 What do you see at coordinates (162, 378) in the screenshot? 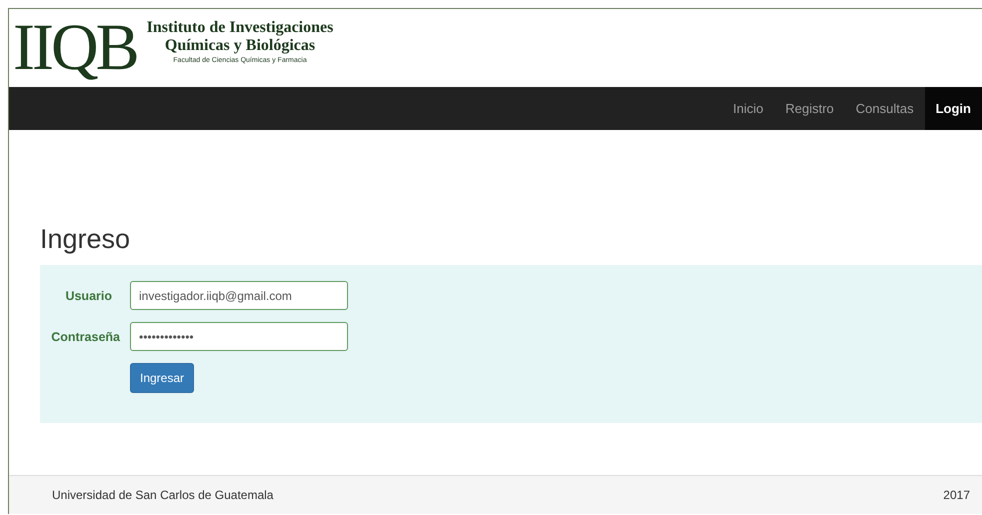
I see `submit-button: Ingresar` at bounding box center [162, 378].